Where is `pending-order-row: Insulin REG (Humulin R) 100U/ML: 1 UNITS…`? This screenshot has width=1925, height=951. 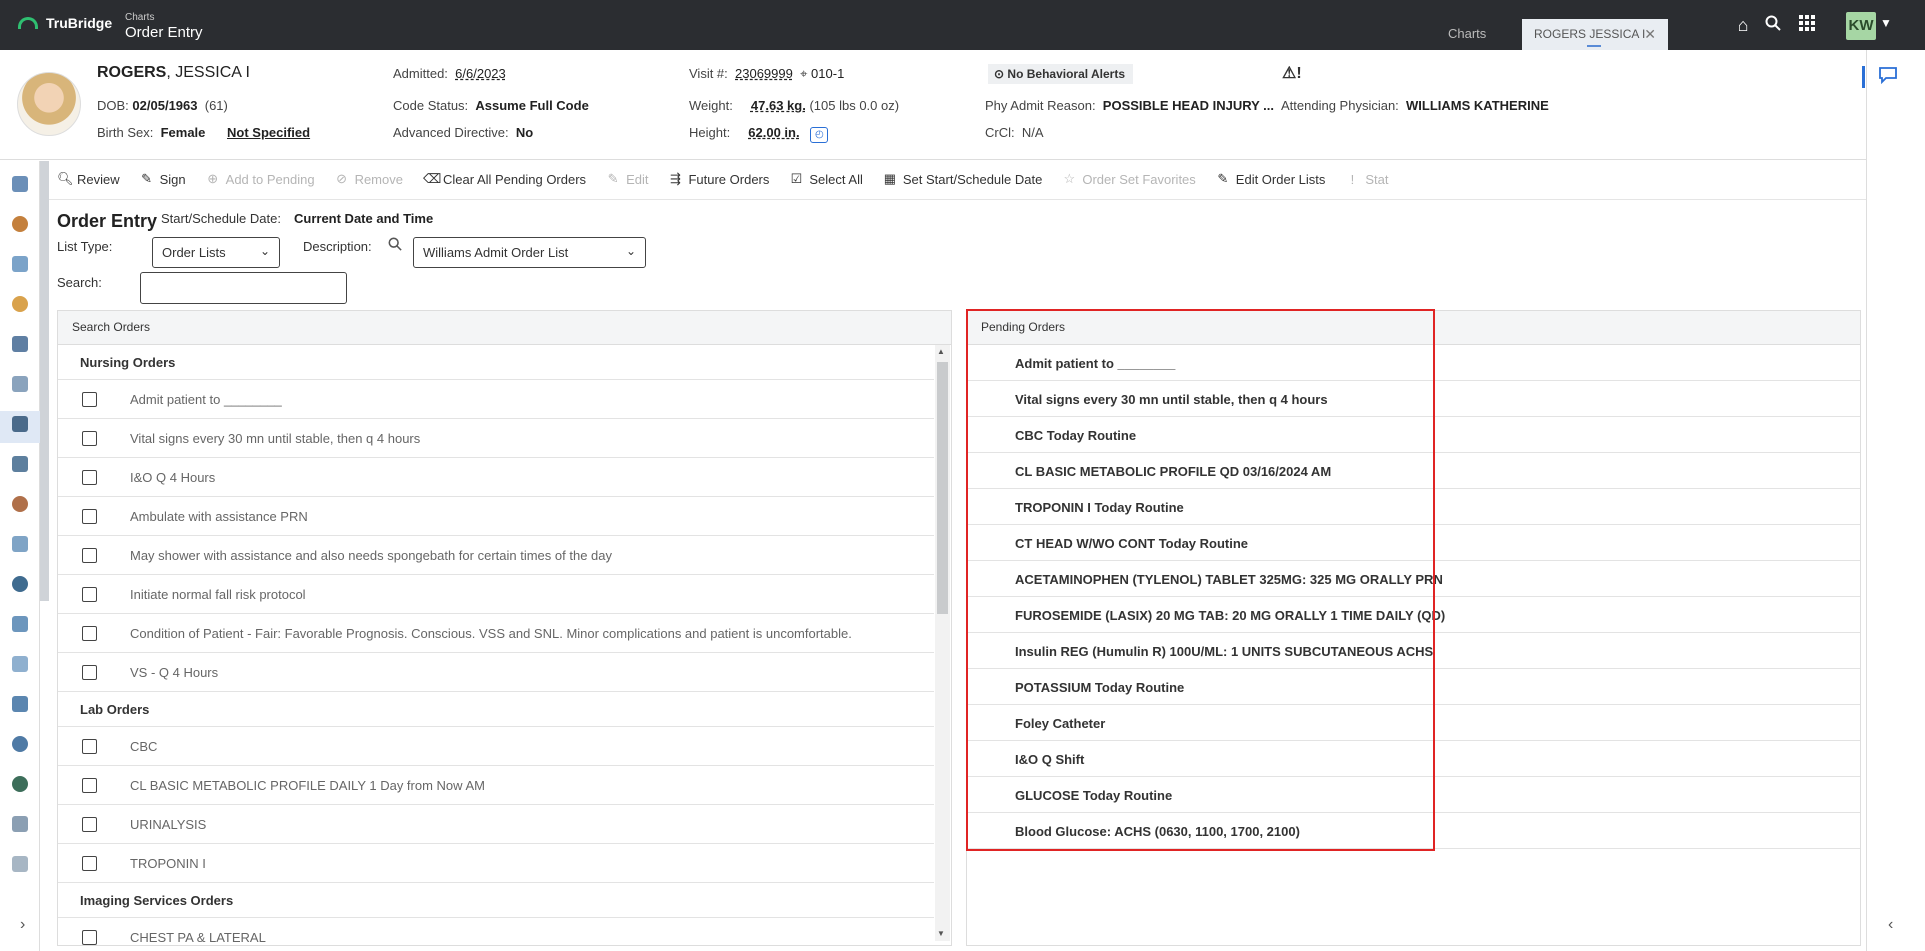
pending-order-row: Insulin REG (Humulin R) 100U/ML: 1 UNITS… is located at coordinates (1413, 651).